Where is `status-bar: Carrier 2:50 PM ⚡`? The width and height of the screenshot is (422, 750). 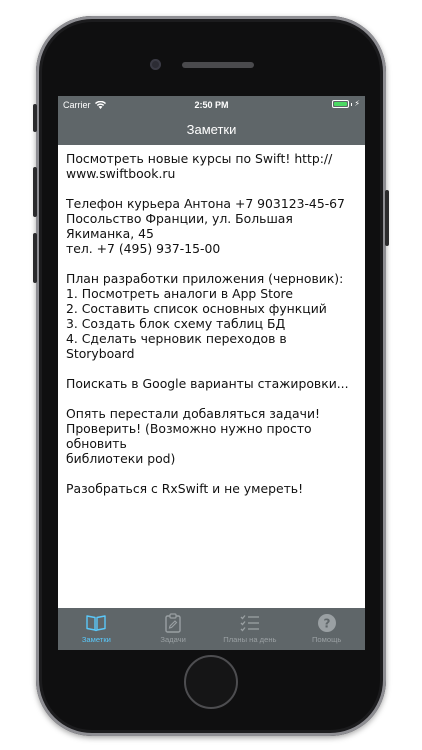 status-bar: Carrier 2:50 PM ⚡ is located at coordinates (211, 105).